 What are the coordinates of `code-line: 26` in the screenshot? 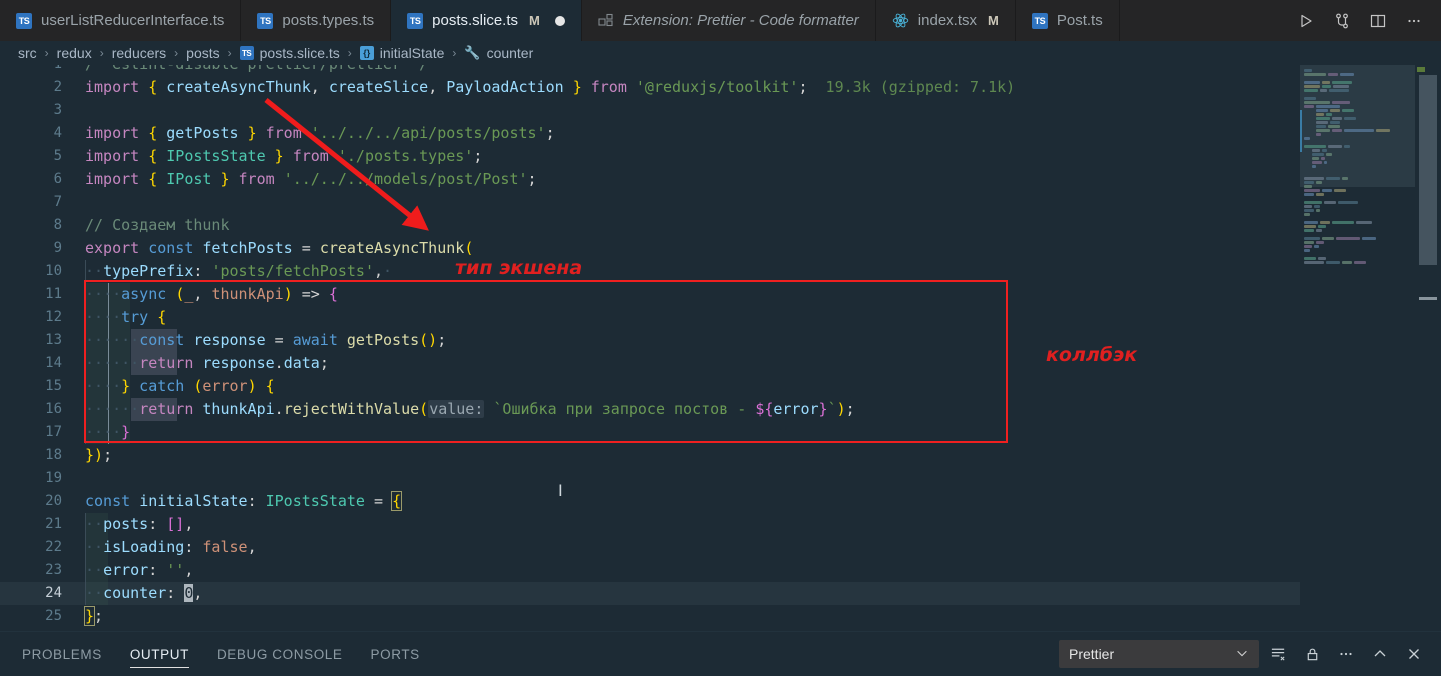 It's located at (720, 629).